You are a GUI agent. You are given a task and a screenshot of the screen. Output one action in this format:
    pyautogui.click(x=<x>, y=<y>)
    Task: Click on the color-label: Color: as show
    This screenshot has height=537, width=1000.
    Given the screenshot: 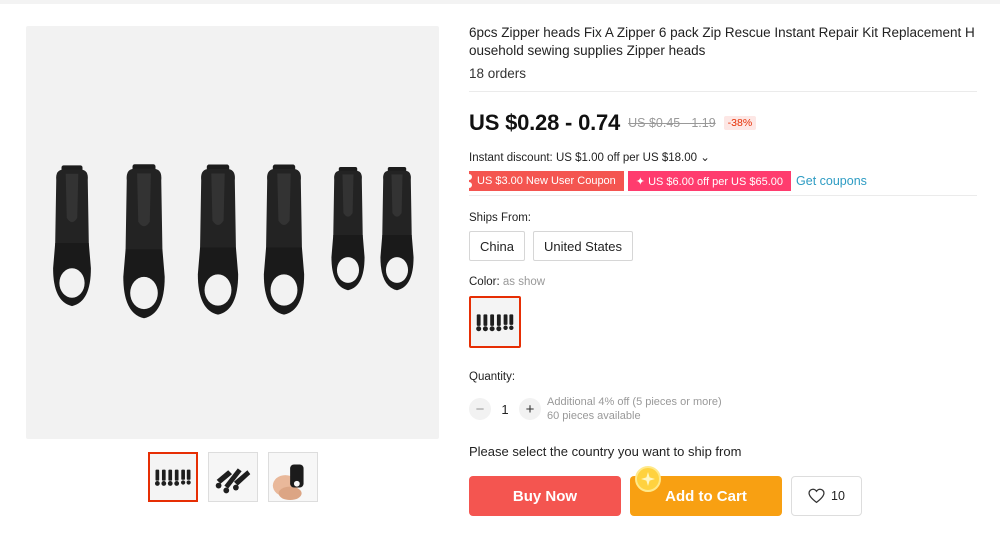 What is the action you would take?
    pyautogui.click(x=723, y=282)
    